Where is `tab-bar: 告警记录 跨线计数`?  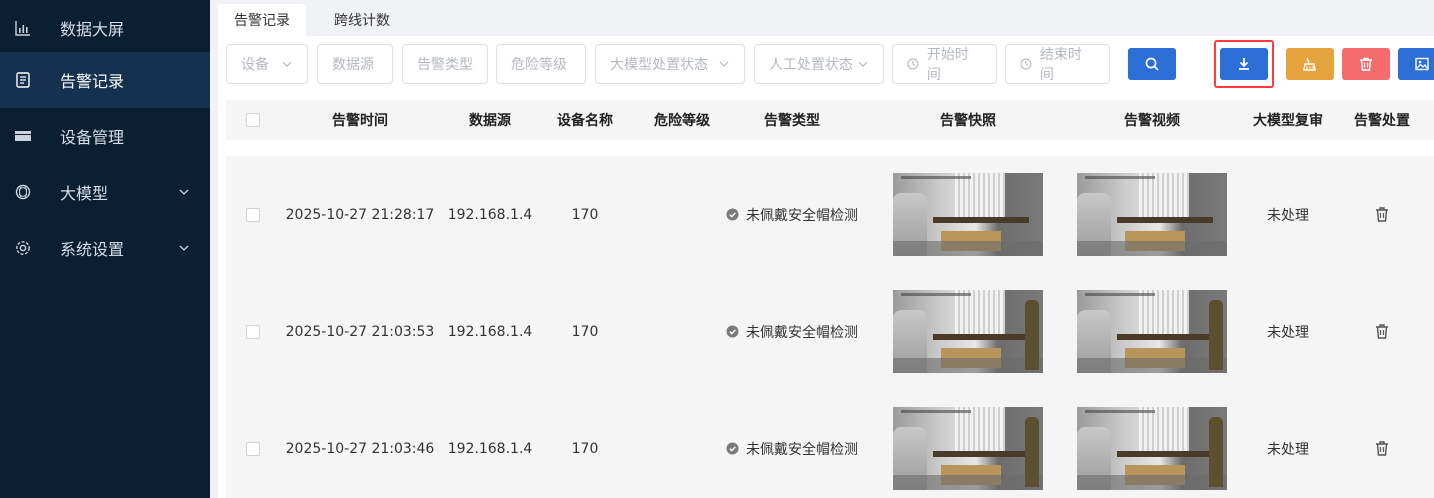
tab-bar: 告警记录 跨线计数 is located at coordinates (312, 20).